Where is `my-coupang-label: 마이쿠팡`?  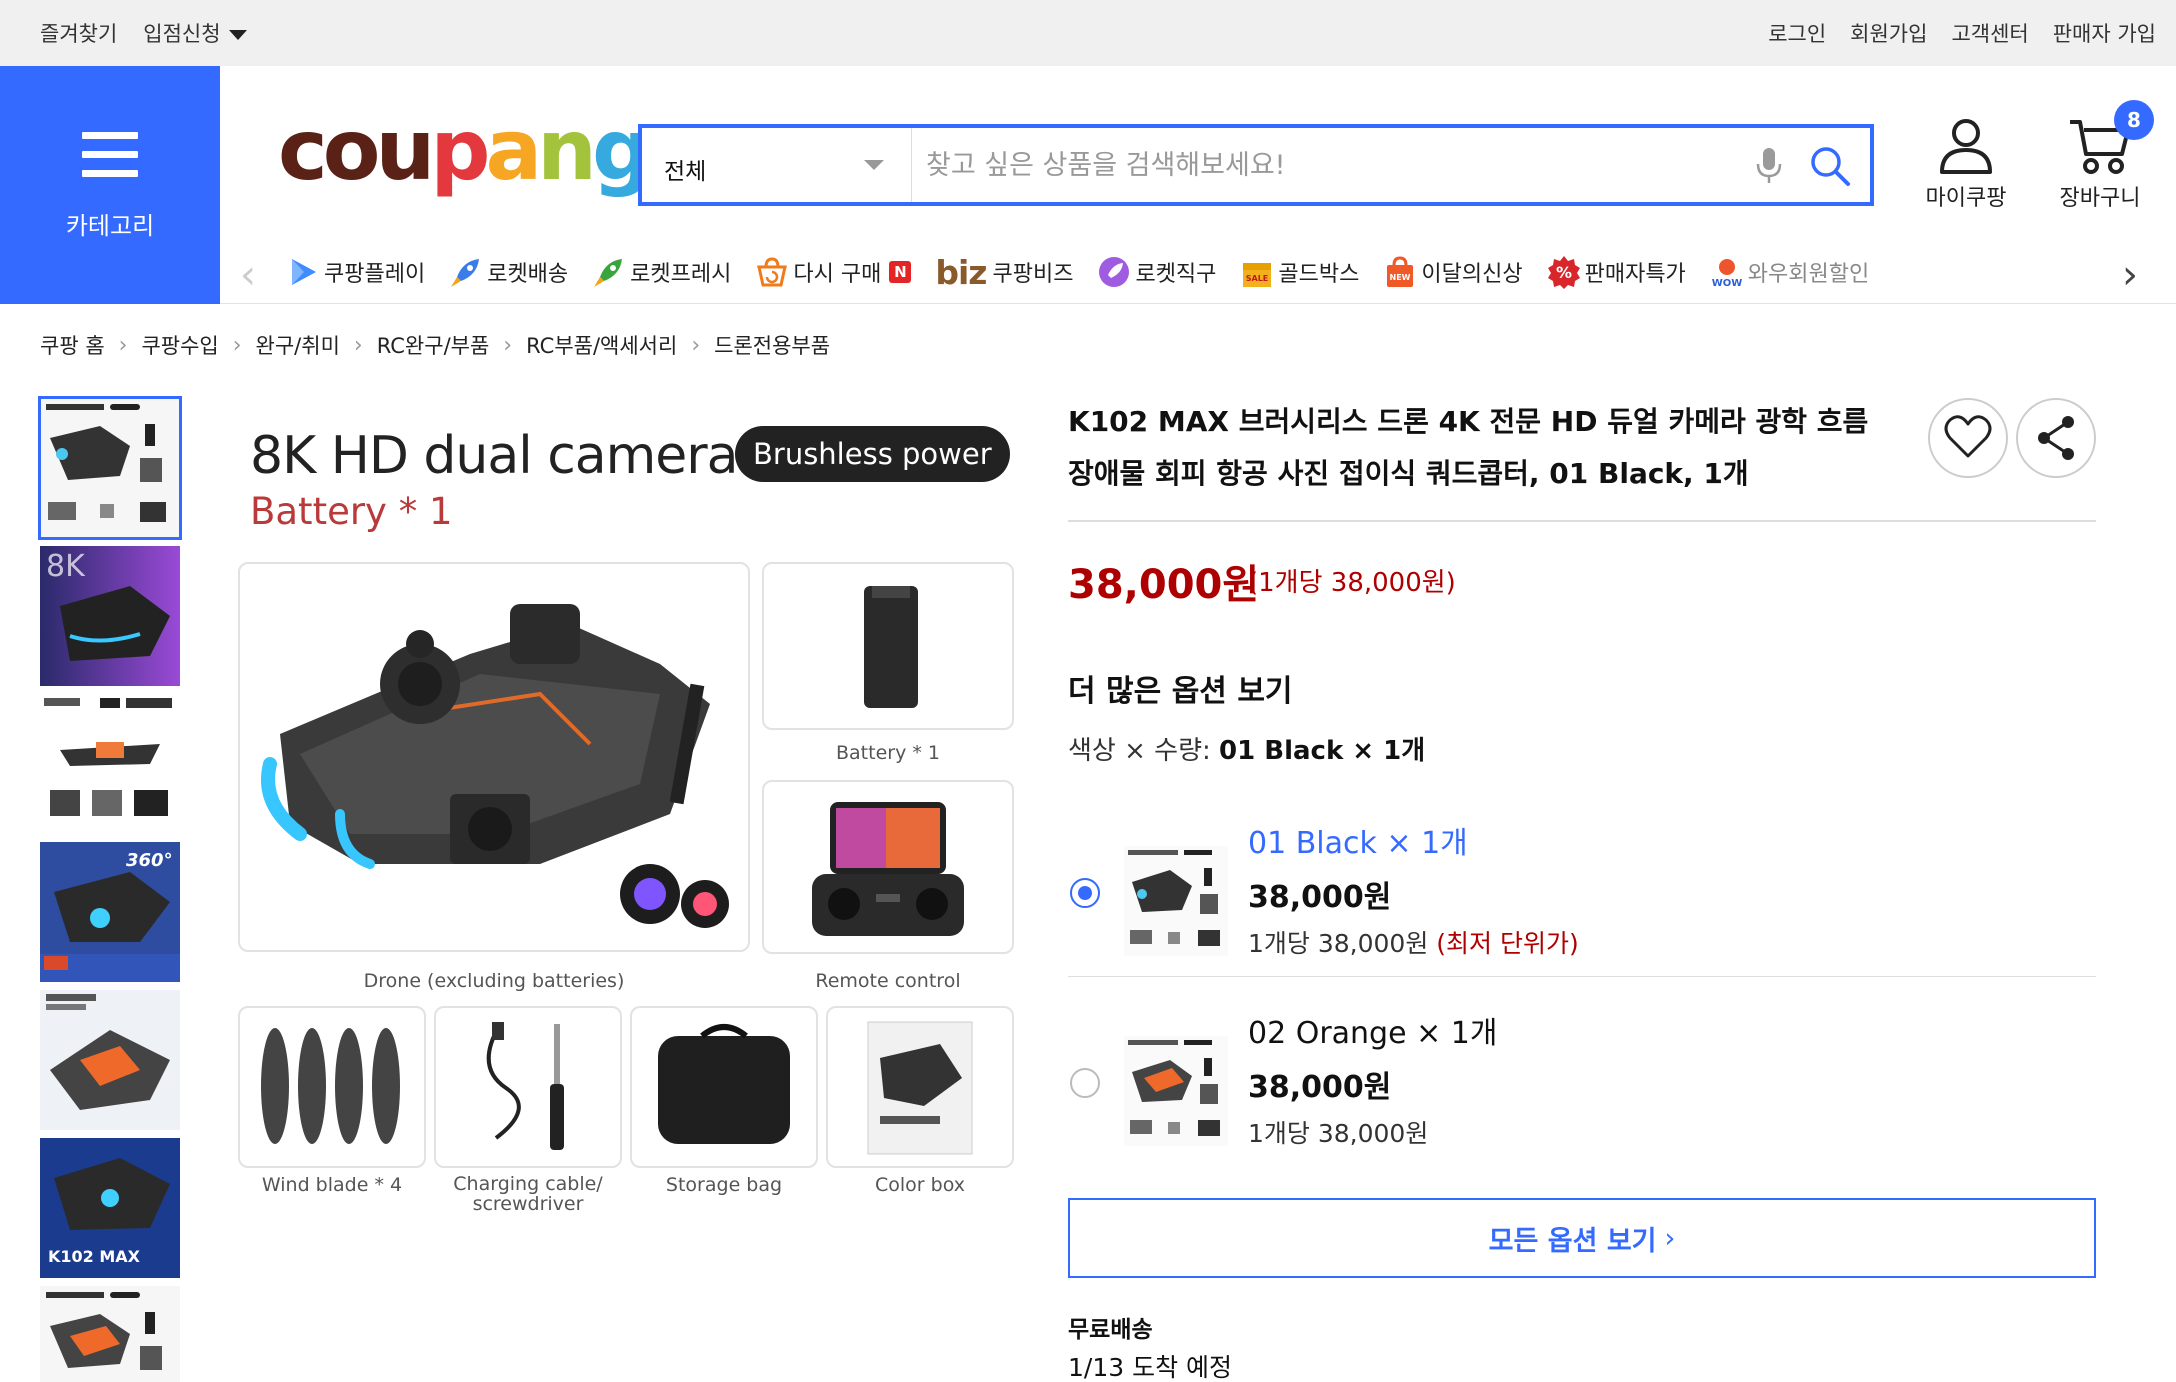
my-coupang-label: 마이쿠팡 is located at coordinates (1966, 198).